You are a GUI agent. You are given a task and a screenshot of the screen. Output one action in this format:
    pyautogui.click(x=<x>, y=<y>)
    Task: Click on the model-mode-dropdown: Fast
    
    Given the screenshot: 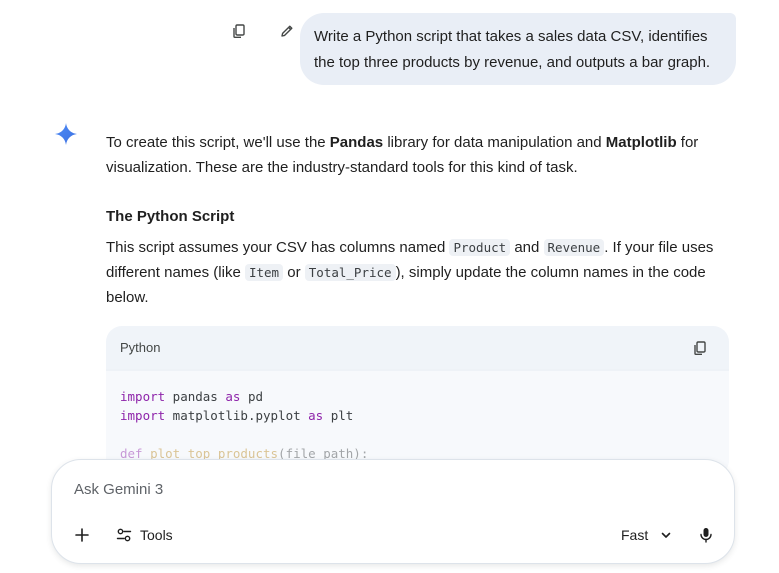 What is the action you would take?
    pyautogui.click(x=646, y=535)
    